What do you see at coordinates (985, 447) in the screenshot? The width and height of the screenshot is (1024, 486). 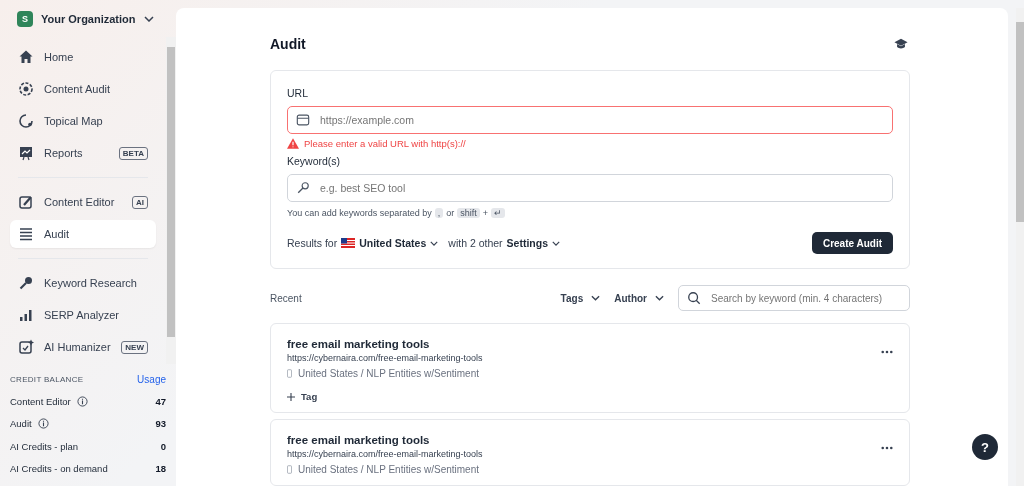 I see `help-button: ?` at bounding box center [985, 447].